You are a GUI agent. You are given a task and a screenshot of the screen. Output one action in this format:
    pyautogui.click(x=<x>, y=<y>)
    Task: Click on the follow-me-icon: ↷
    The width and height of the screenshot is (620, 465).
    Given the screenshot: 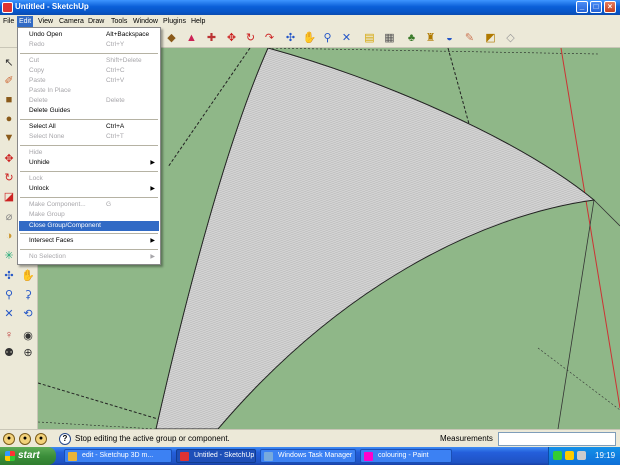 What is the action you would take?
    pyautogui.click(x=269, y=37)
    